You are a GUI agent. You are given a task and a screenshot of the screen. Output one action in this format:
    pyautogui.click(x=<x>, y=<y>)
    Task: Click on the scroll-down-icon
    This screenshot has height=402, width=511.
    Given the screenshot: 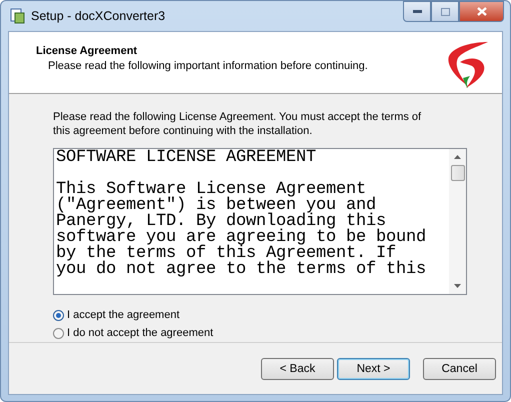 What is the action you would take?
    pyautogui.click(x=457, y=286)
    